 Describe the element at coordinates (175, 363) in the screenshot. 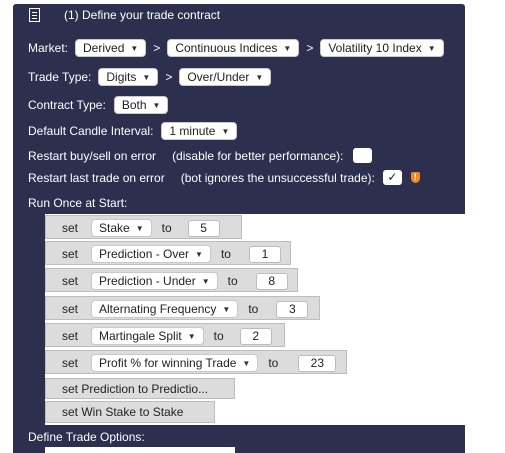

I see `variable-dropdown: Profit % for winning Trade ▼` at that location.